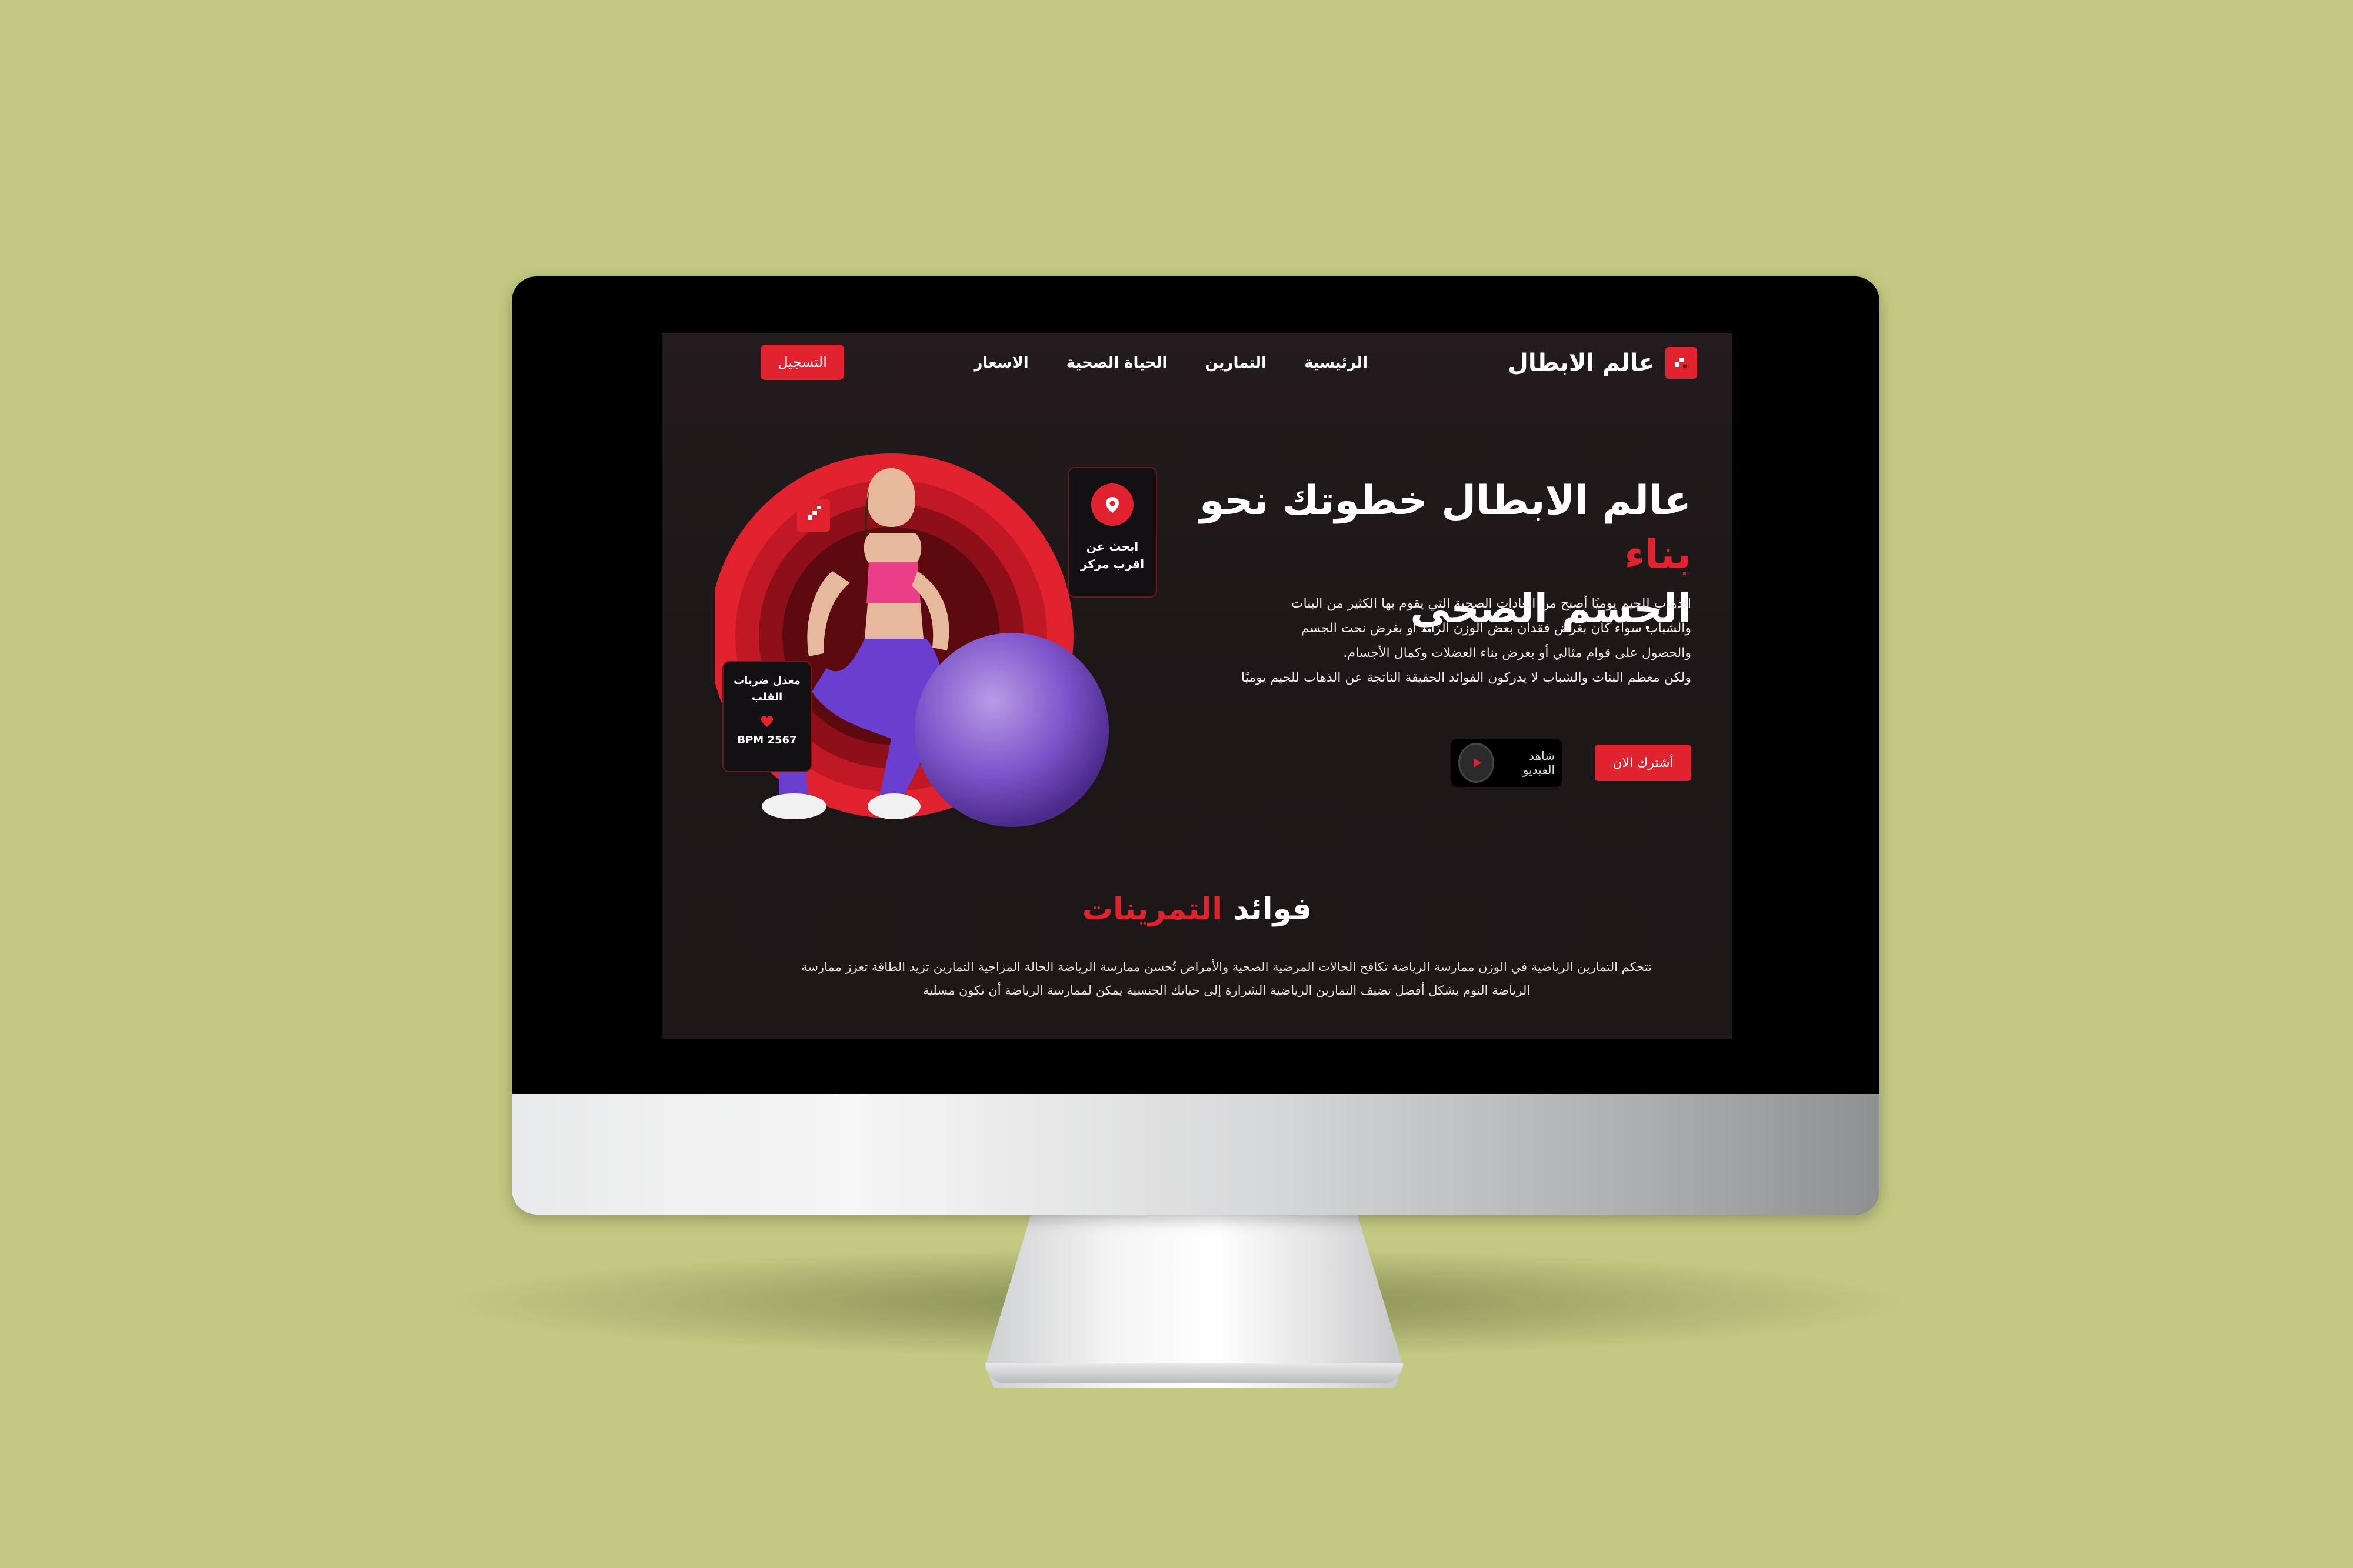 This screenshot has width=2353, height=1568. I want to click on monitor-stand, so click(1194, 1294).